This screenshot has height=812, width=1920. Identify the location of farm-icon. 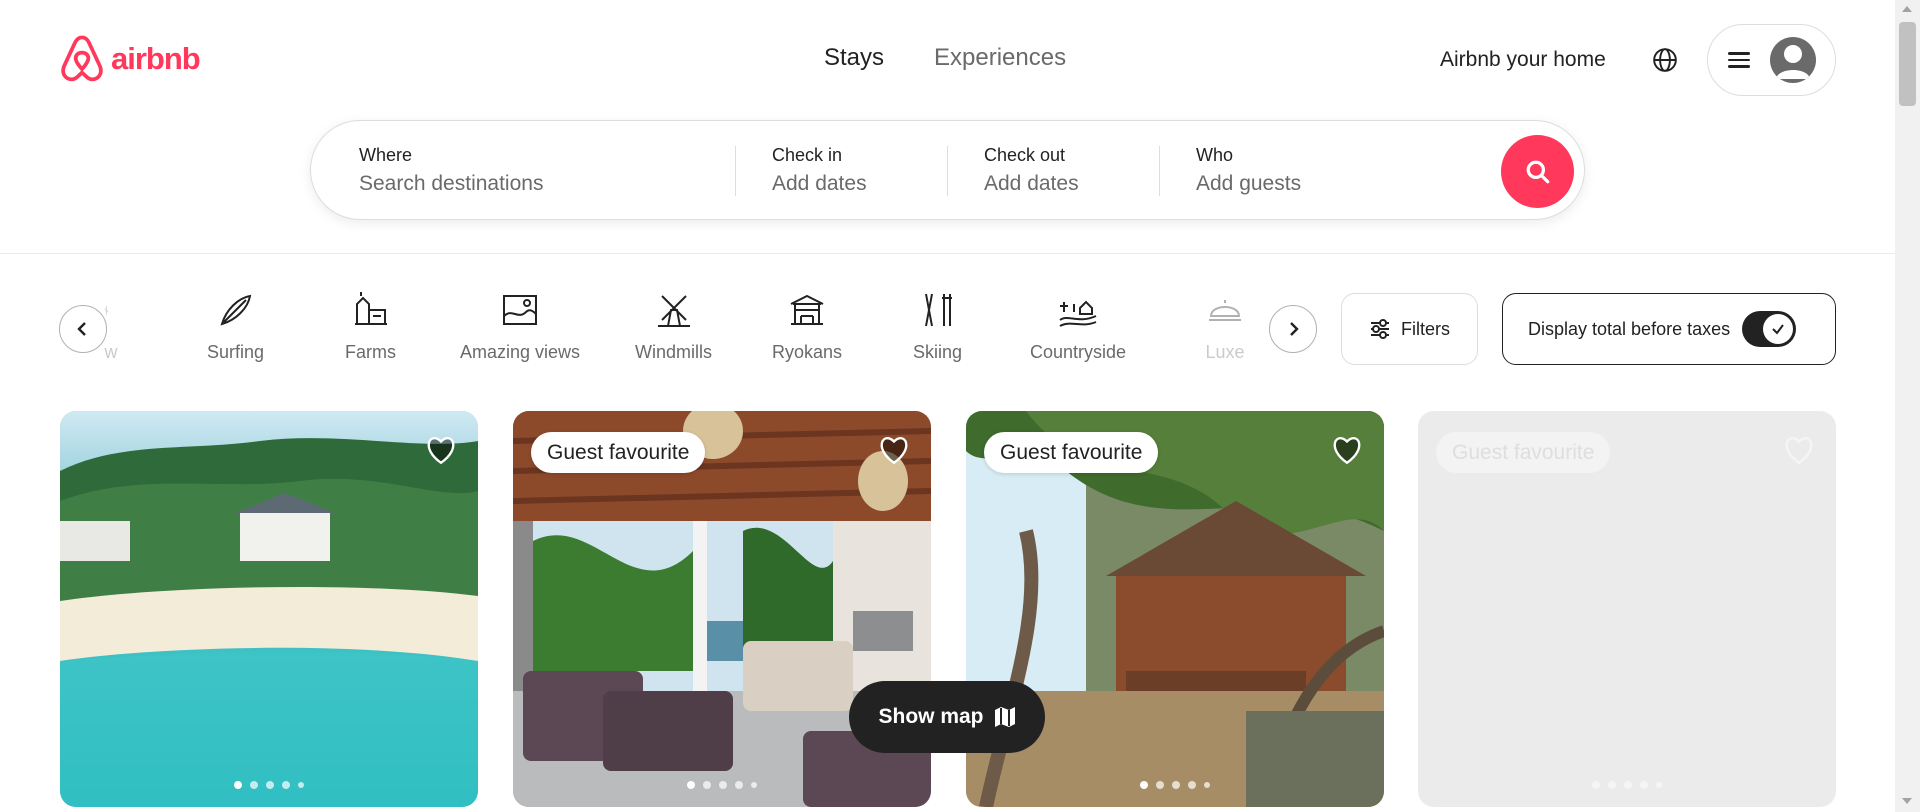
(370, 308).